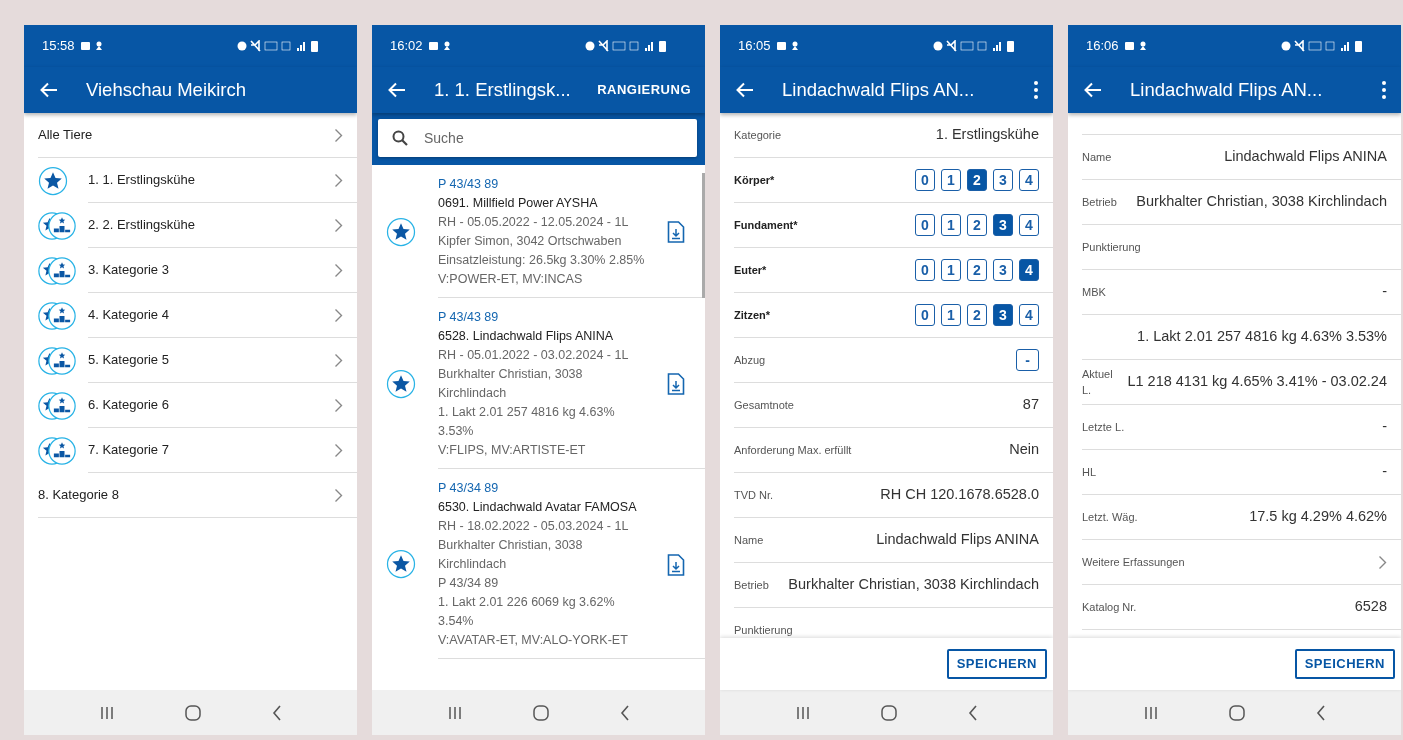  I want to click on field-value: Nein, so click(1024, 450).